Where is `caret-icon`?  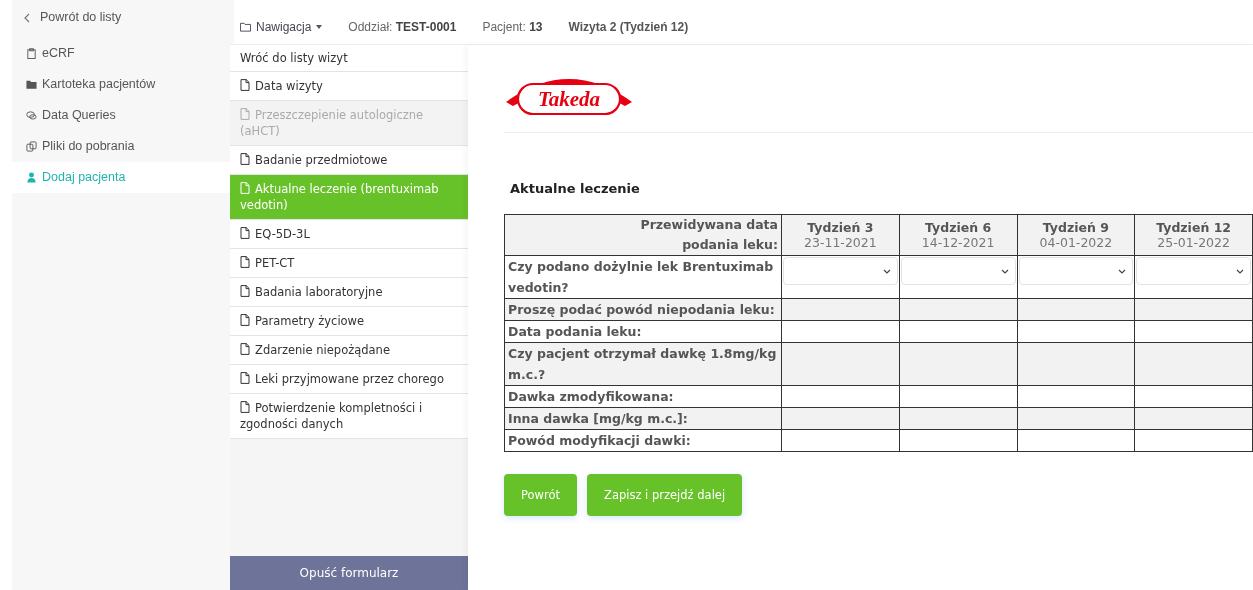
caret-icon is located at coordinates (319, 27).